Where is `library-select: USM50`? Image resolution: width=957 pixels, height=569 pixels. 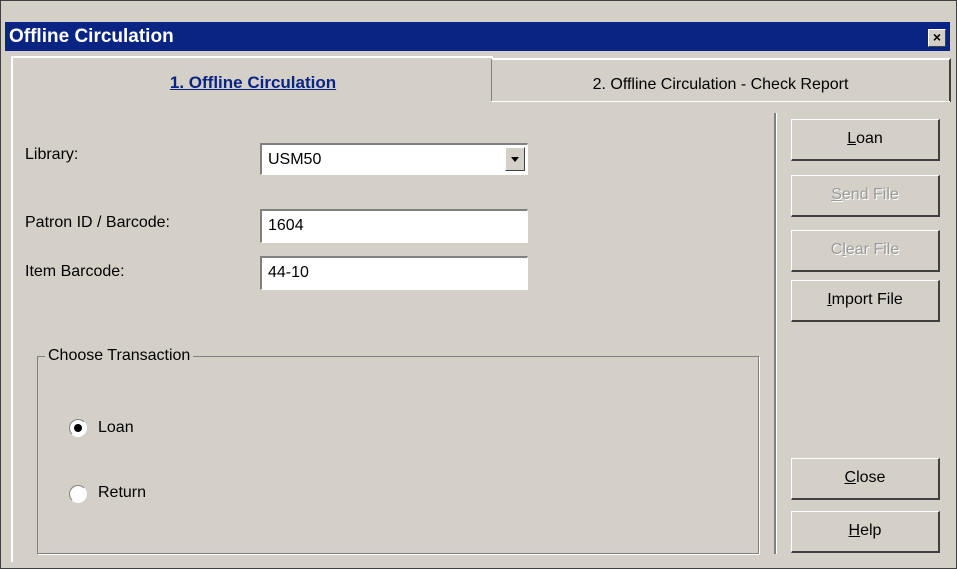 library-select: USM50 is located at coordinates (394, 159).